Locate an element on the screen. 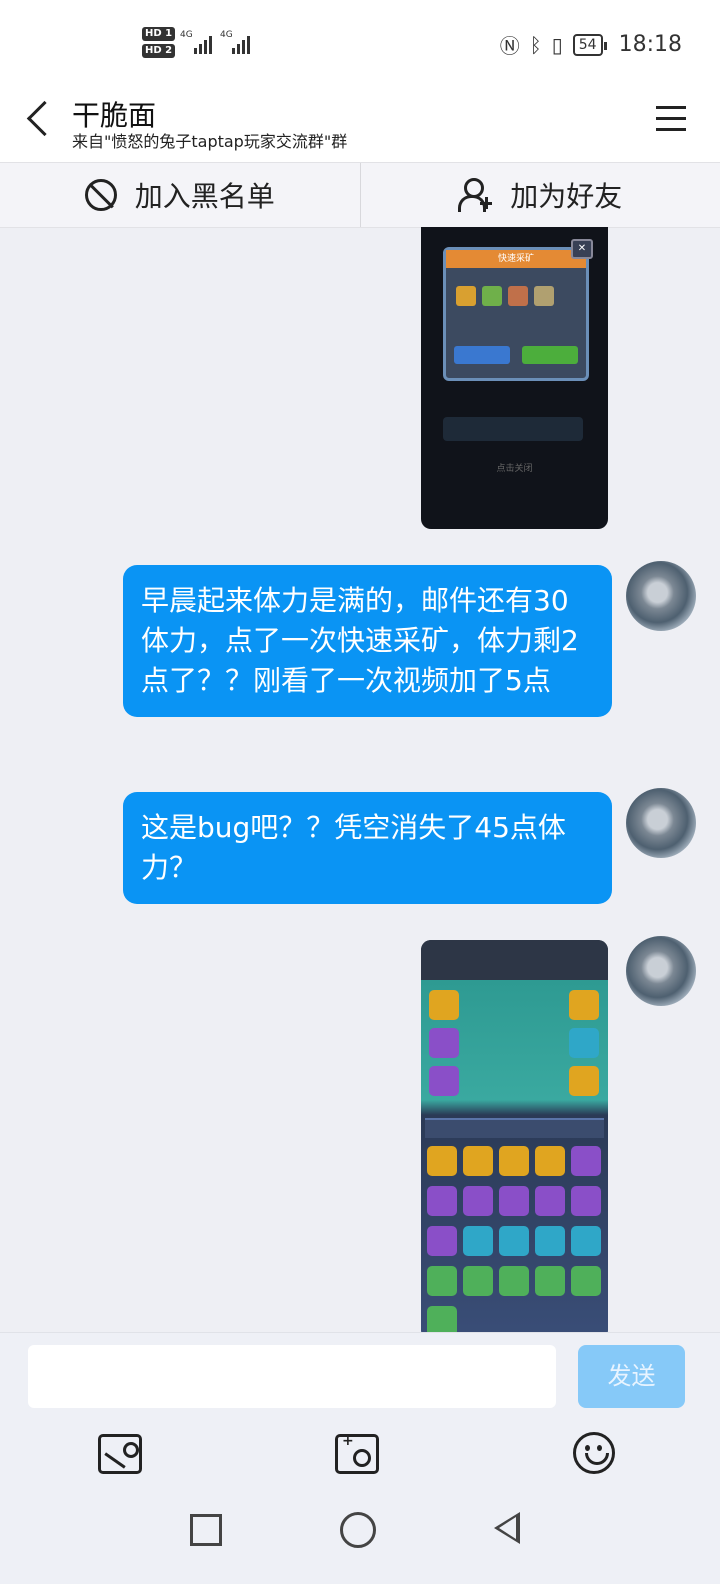  game-banner is located at coordinates (514, 1128).